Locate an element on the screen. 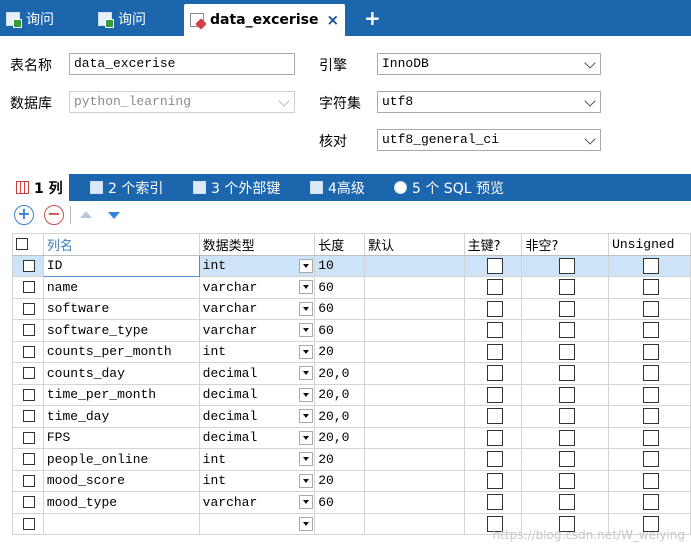 The width and height of the screenshot is (691, 550). table-row: FPS decimal 20,0 is located at coordinates (351, 437).